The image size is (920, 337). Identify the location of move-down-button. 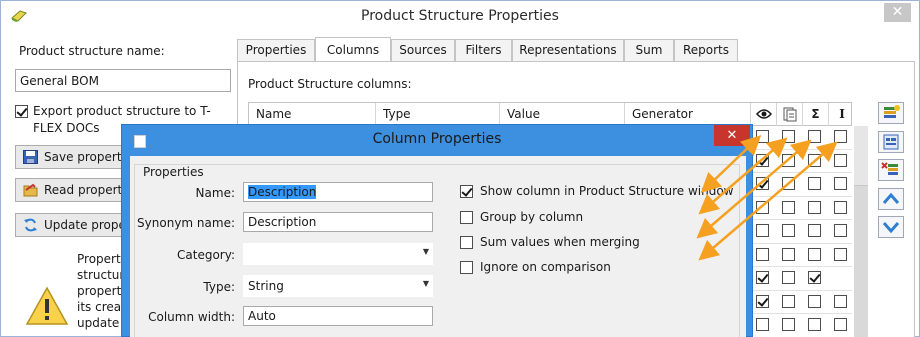
(891, 227).